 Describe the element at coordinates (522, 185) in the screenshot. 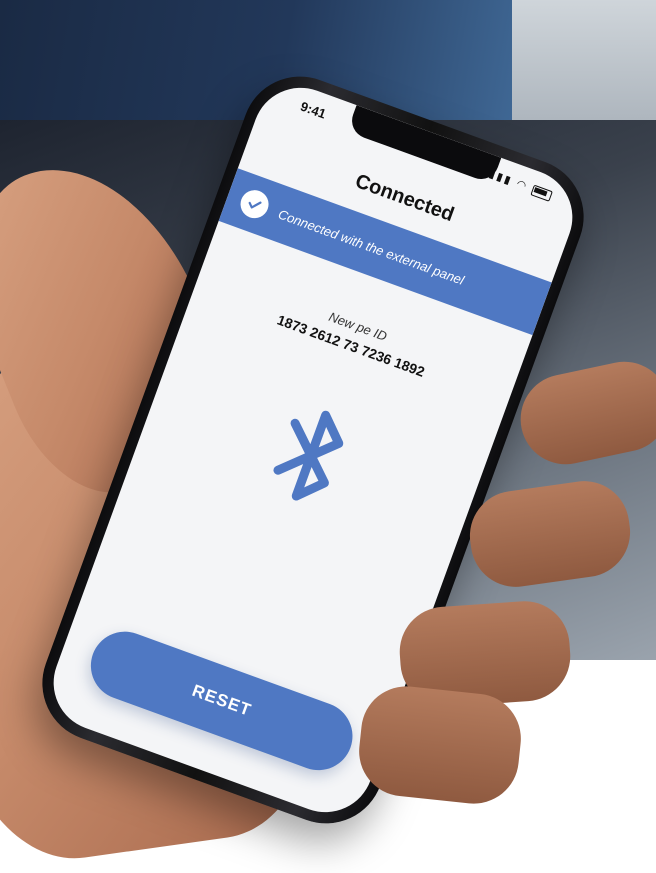

I see `wifi-icon: ◠` at that location.